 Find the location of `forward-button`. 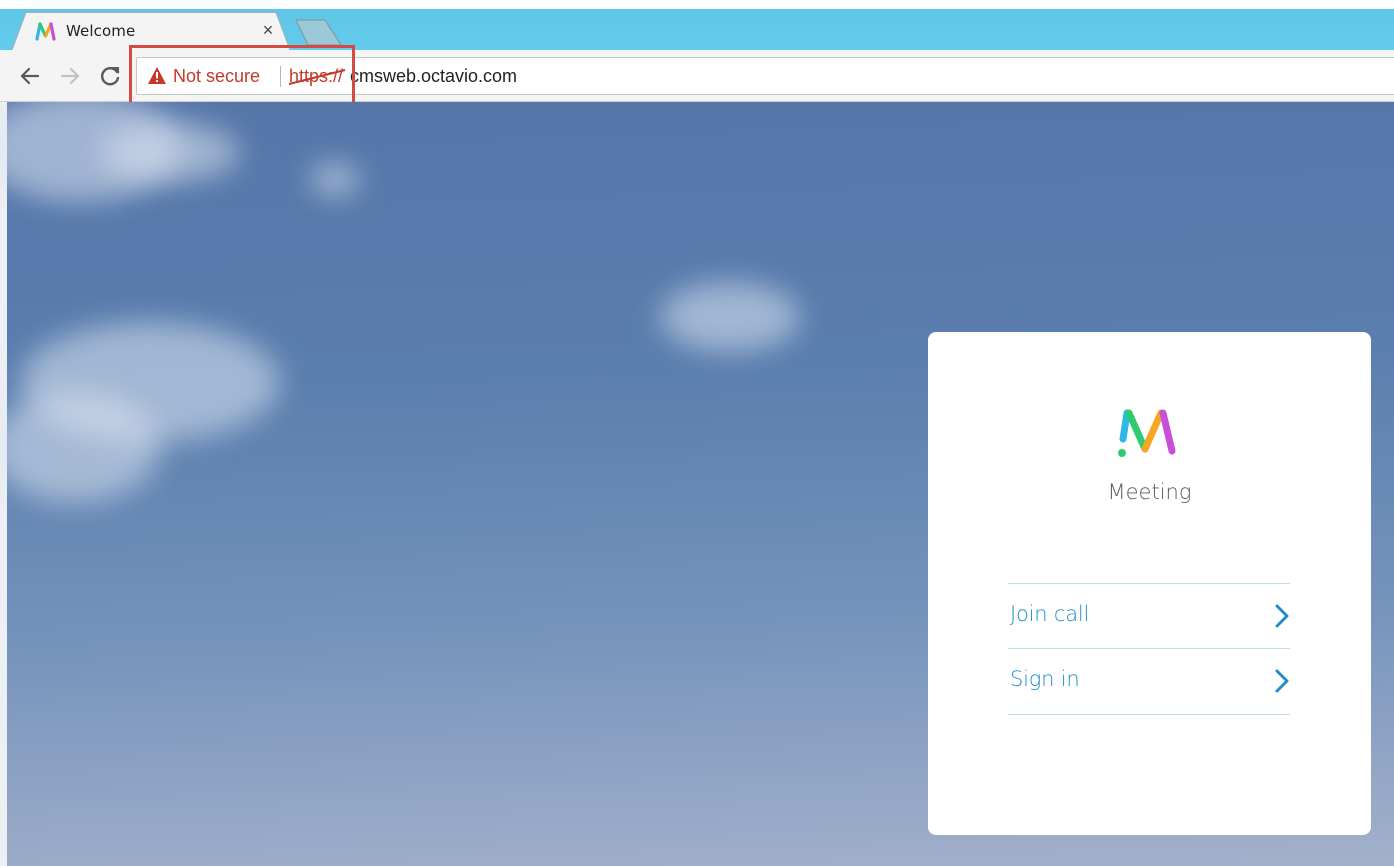

forward-button is located at coordinates (70, 76).